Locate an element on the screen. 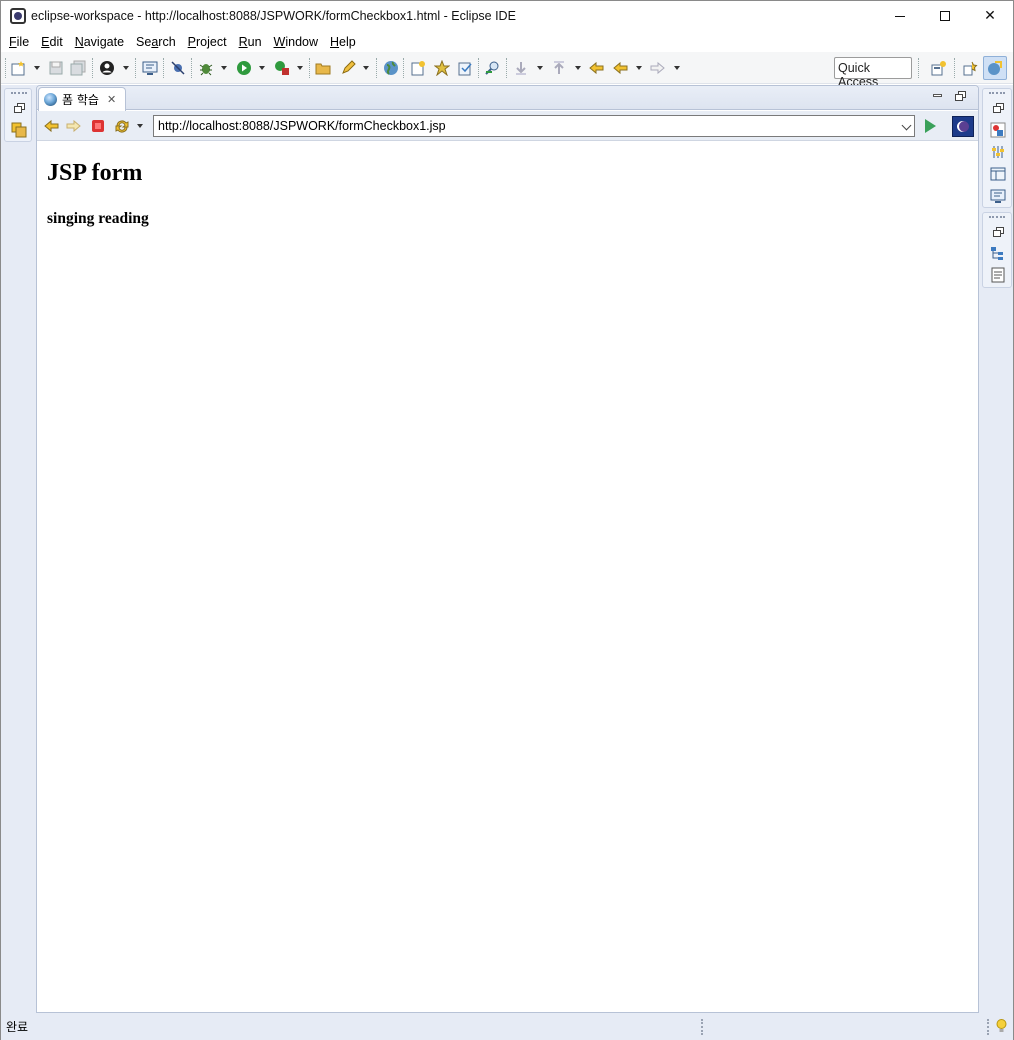 Image resolution: width=1014 pixels, height=1040 pixels. menu-help: Help is located at coordinates (343, 42).